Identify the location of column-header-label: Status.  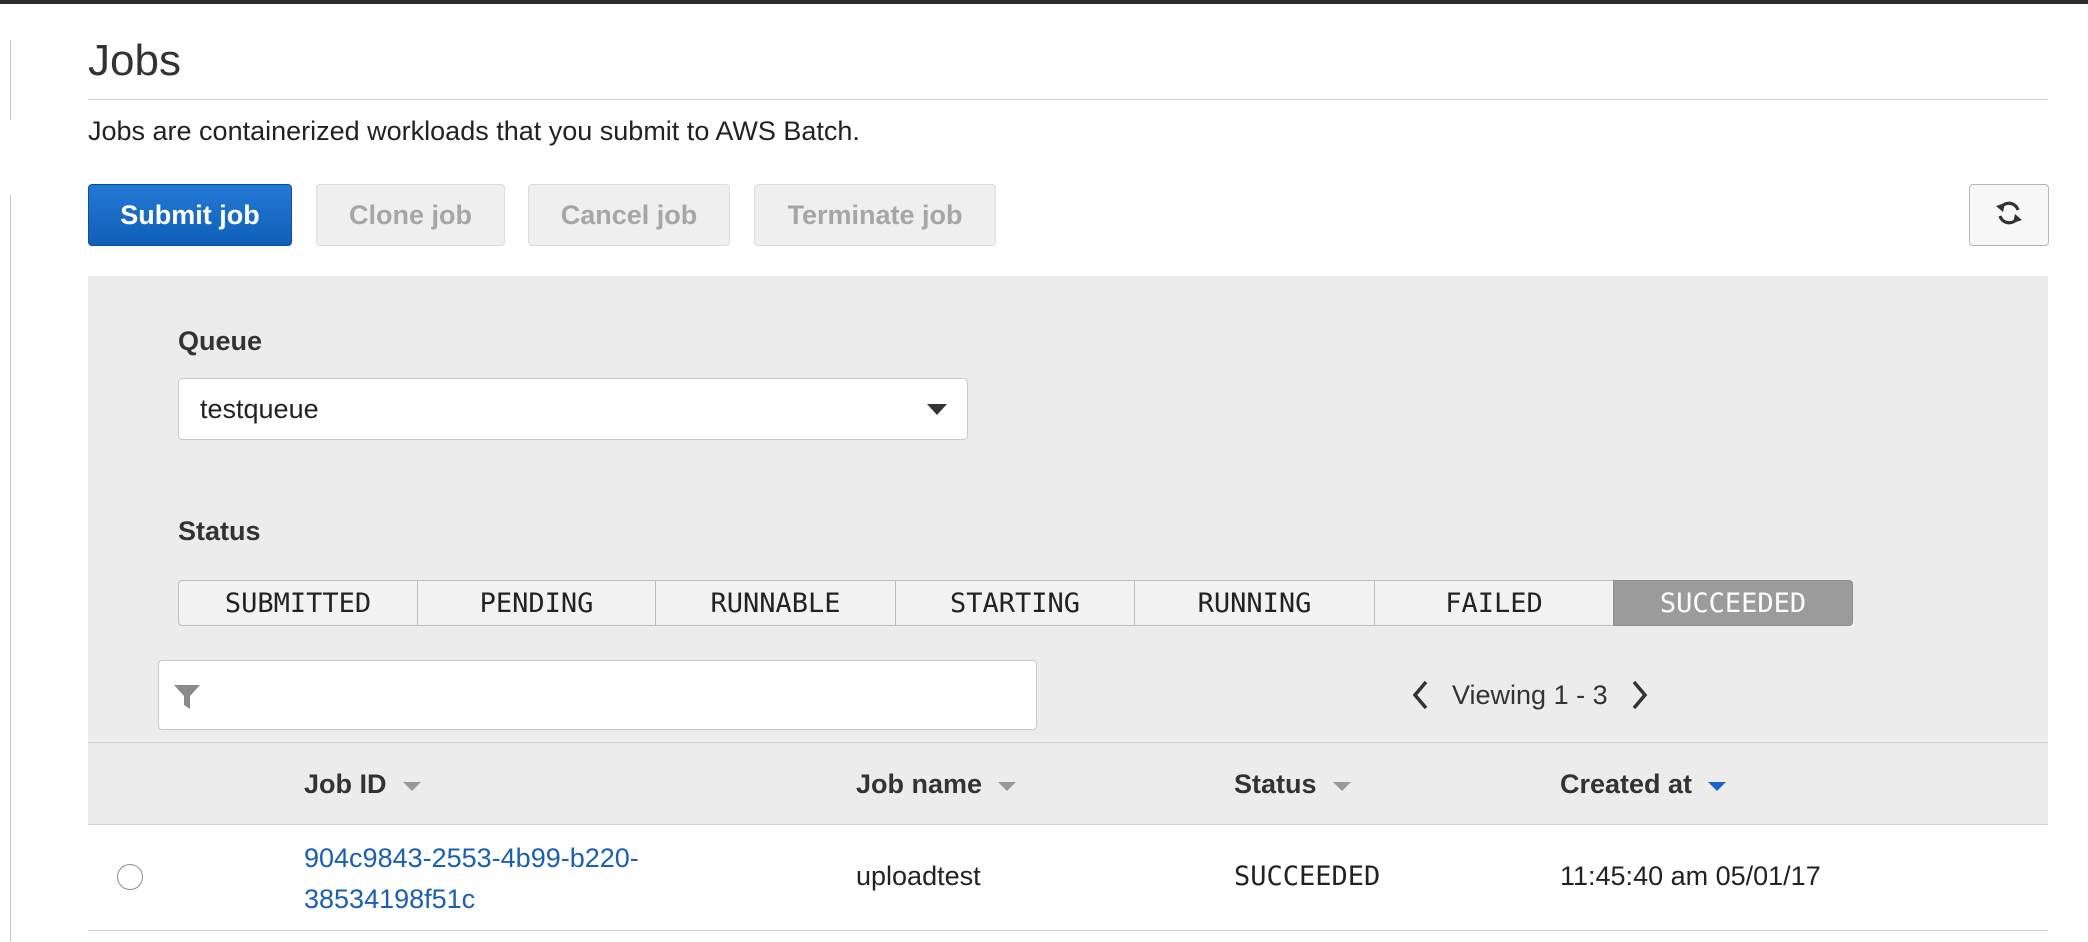
(1275, 784).